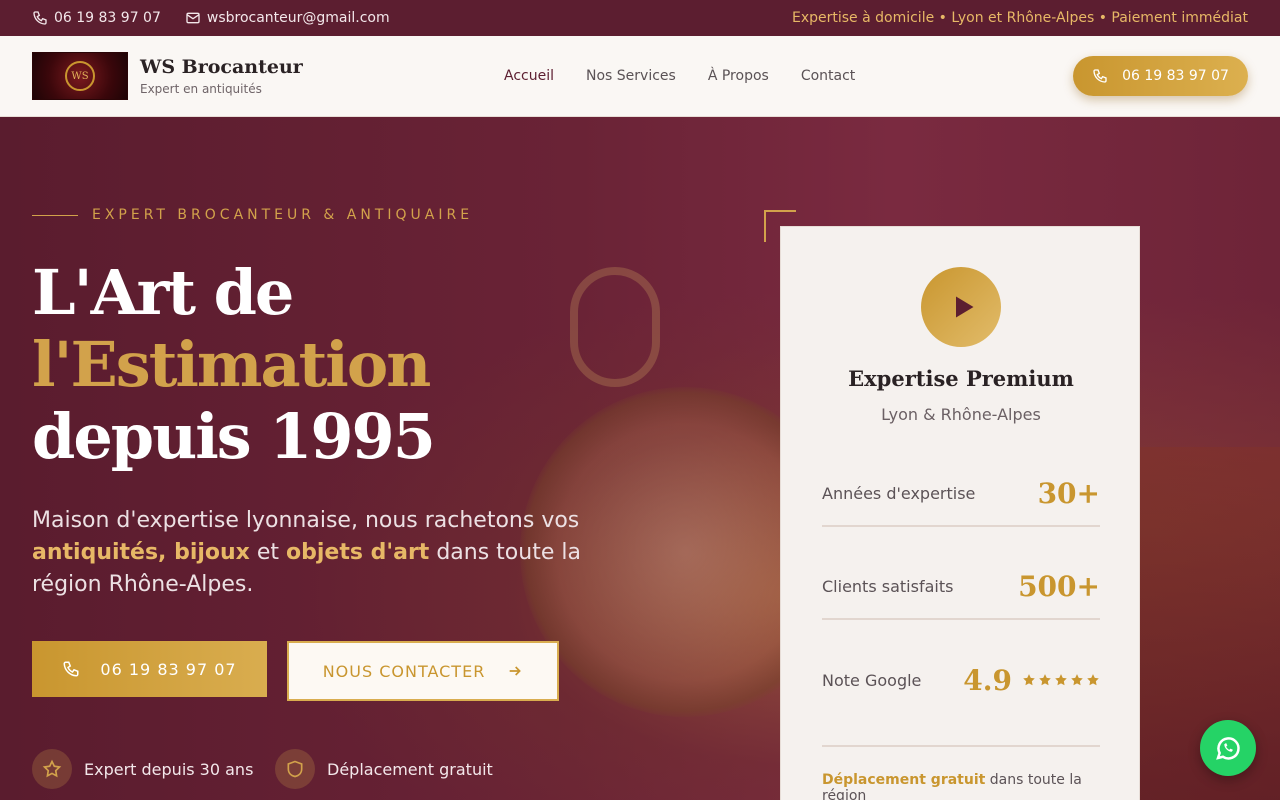 Image resolution: width=1280 pixels, height=800 pixels. Describe the element at coordinates (961, 587) in the screenshot. I see `stat-row: Clients satisfaits 500+` at that location.